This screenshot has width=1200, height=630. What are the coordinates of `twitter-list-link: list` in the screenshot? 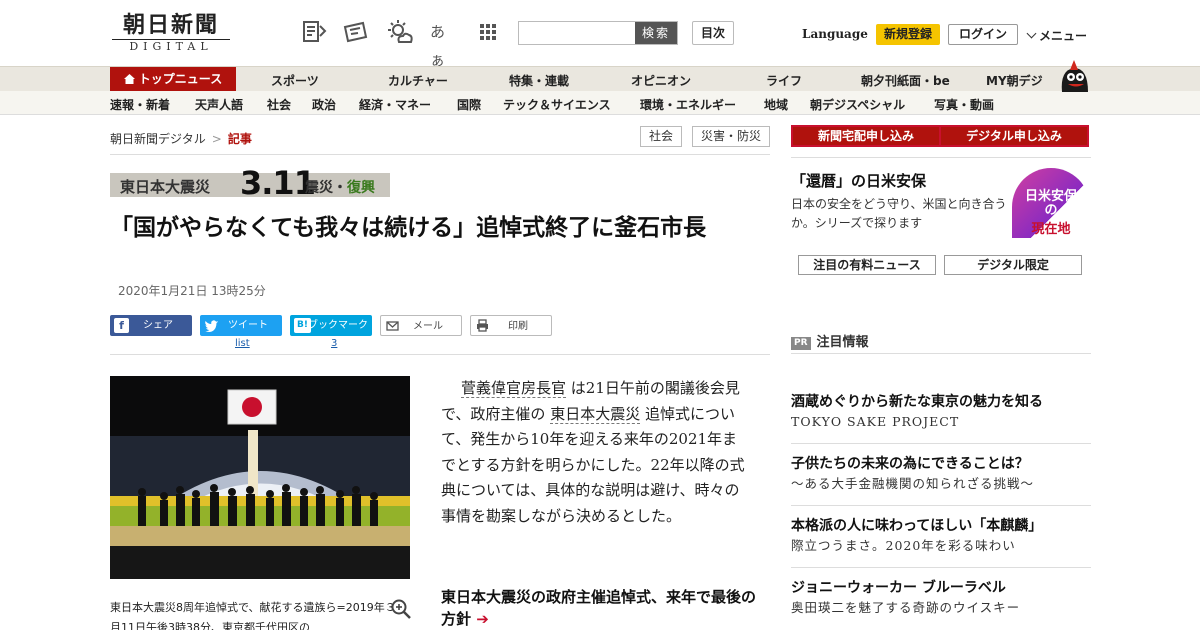 It's located at (242, 343).